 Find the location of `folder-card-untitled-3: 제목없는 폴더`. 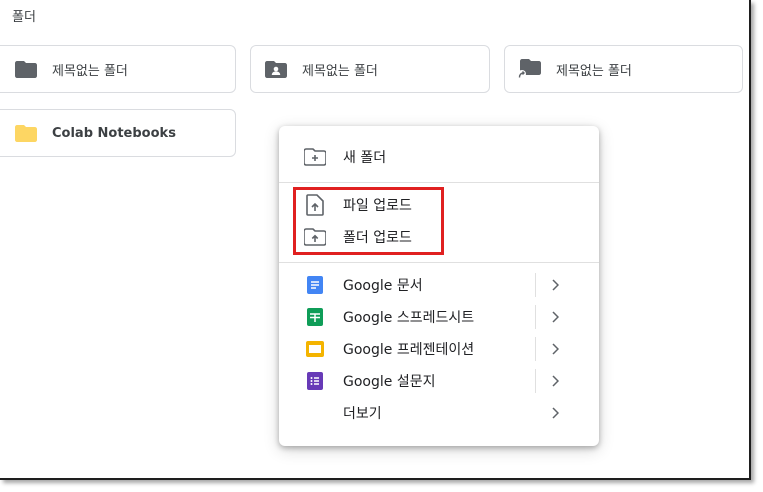

folder-card-untitled-3: 제목없는 폴더 is located at coordinates (623, 69).